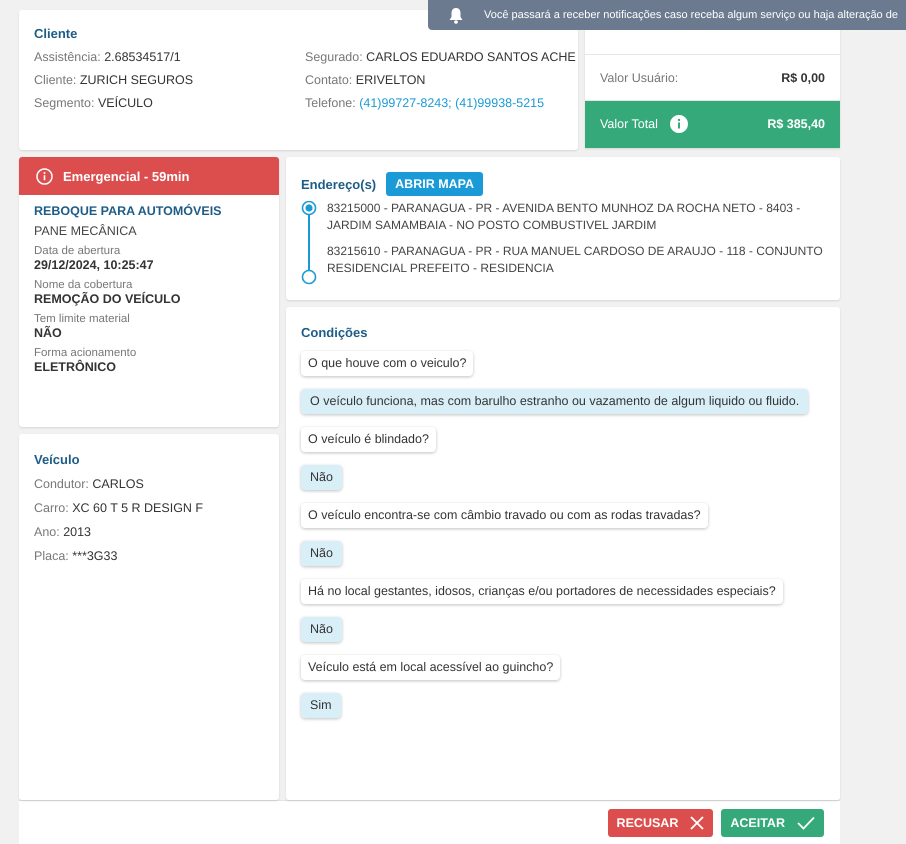  Describe the element at coordinates (67, 57) in the screenshot. I see `field-label: Assistência:` at that location.